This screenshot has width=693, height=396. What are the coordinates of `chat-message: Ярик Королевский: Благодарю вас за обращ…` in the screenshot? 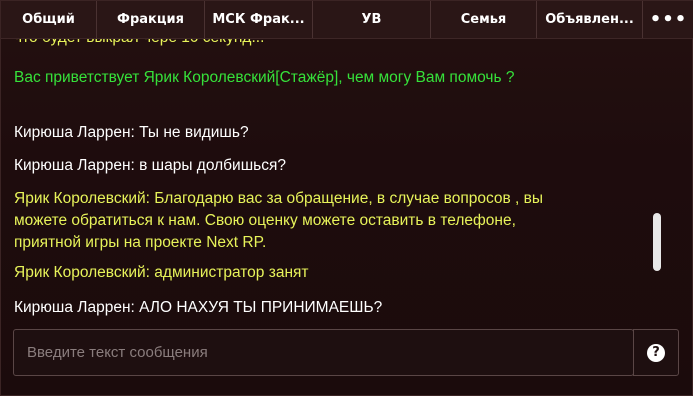 It's located at (279, 220).